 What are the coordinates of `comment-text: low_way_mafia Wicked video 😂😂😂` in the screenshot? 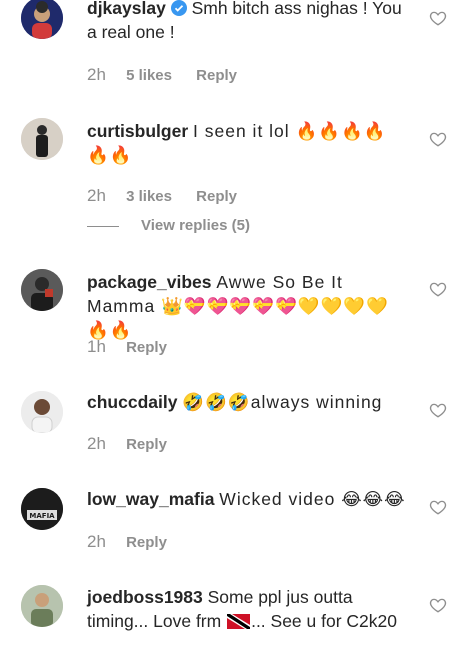 It's located at (248, 499).